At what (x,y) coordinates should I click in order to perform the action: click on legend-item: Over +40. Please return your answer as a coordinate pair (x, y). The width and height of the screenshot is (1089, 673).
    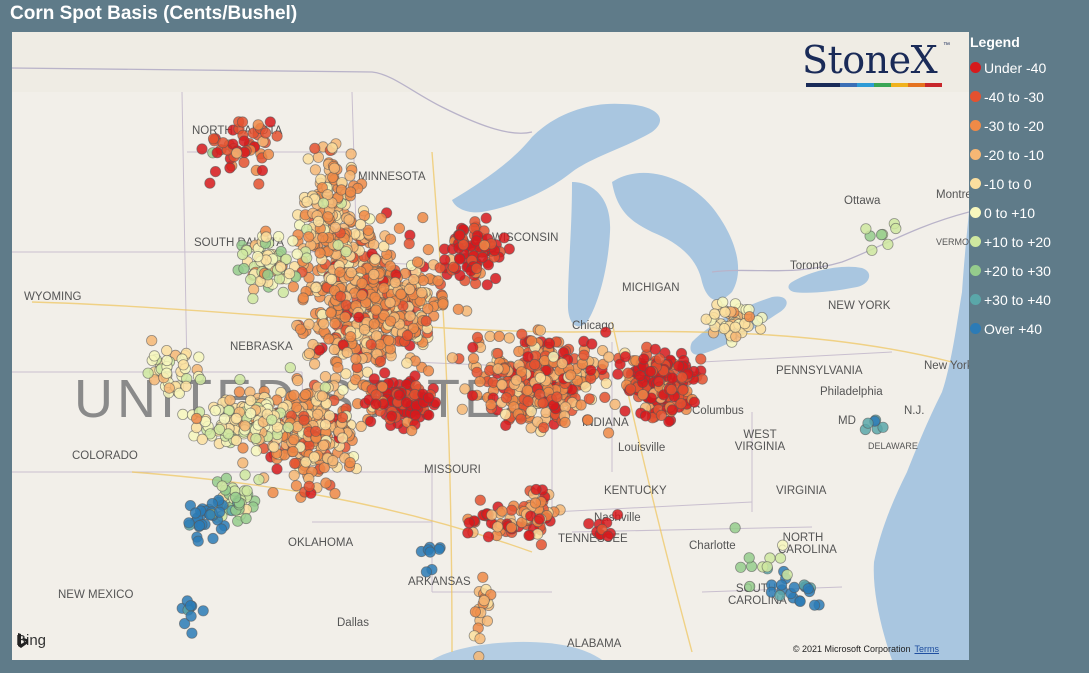
    Looking at the image, I should click on (1027, 328).